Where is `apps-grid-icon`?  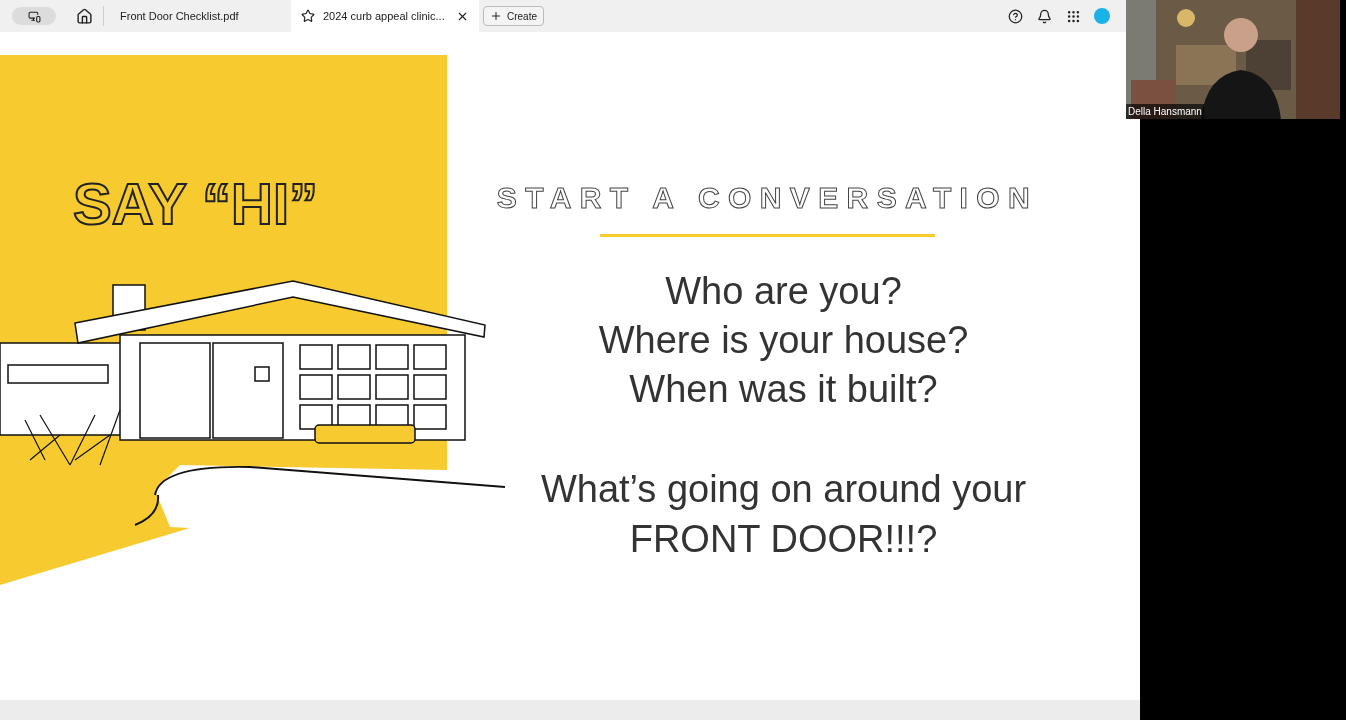
apps-grid-icon is located at coordinates (1073, 16).